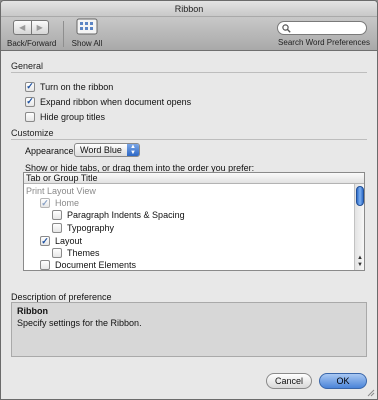  Describe the element at coordinates (189, 9) in the screenshot. I see `window-title: Ribbon` at that location.